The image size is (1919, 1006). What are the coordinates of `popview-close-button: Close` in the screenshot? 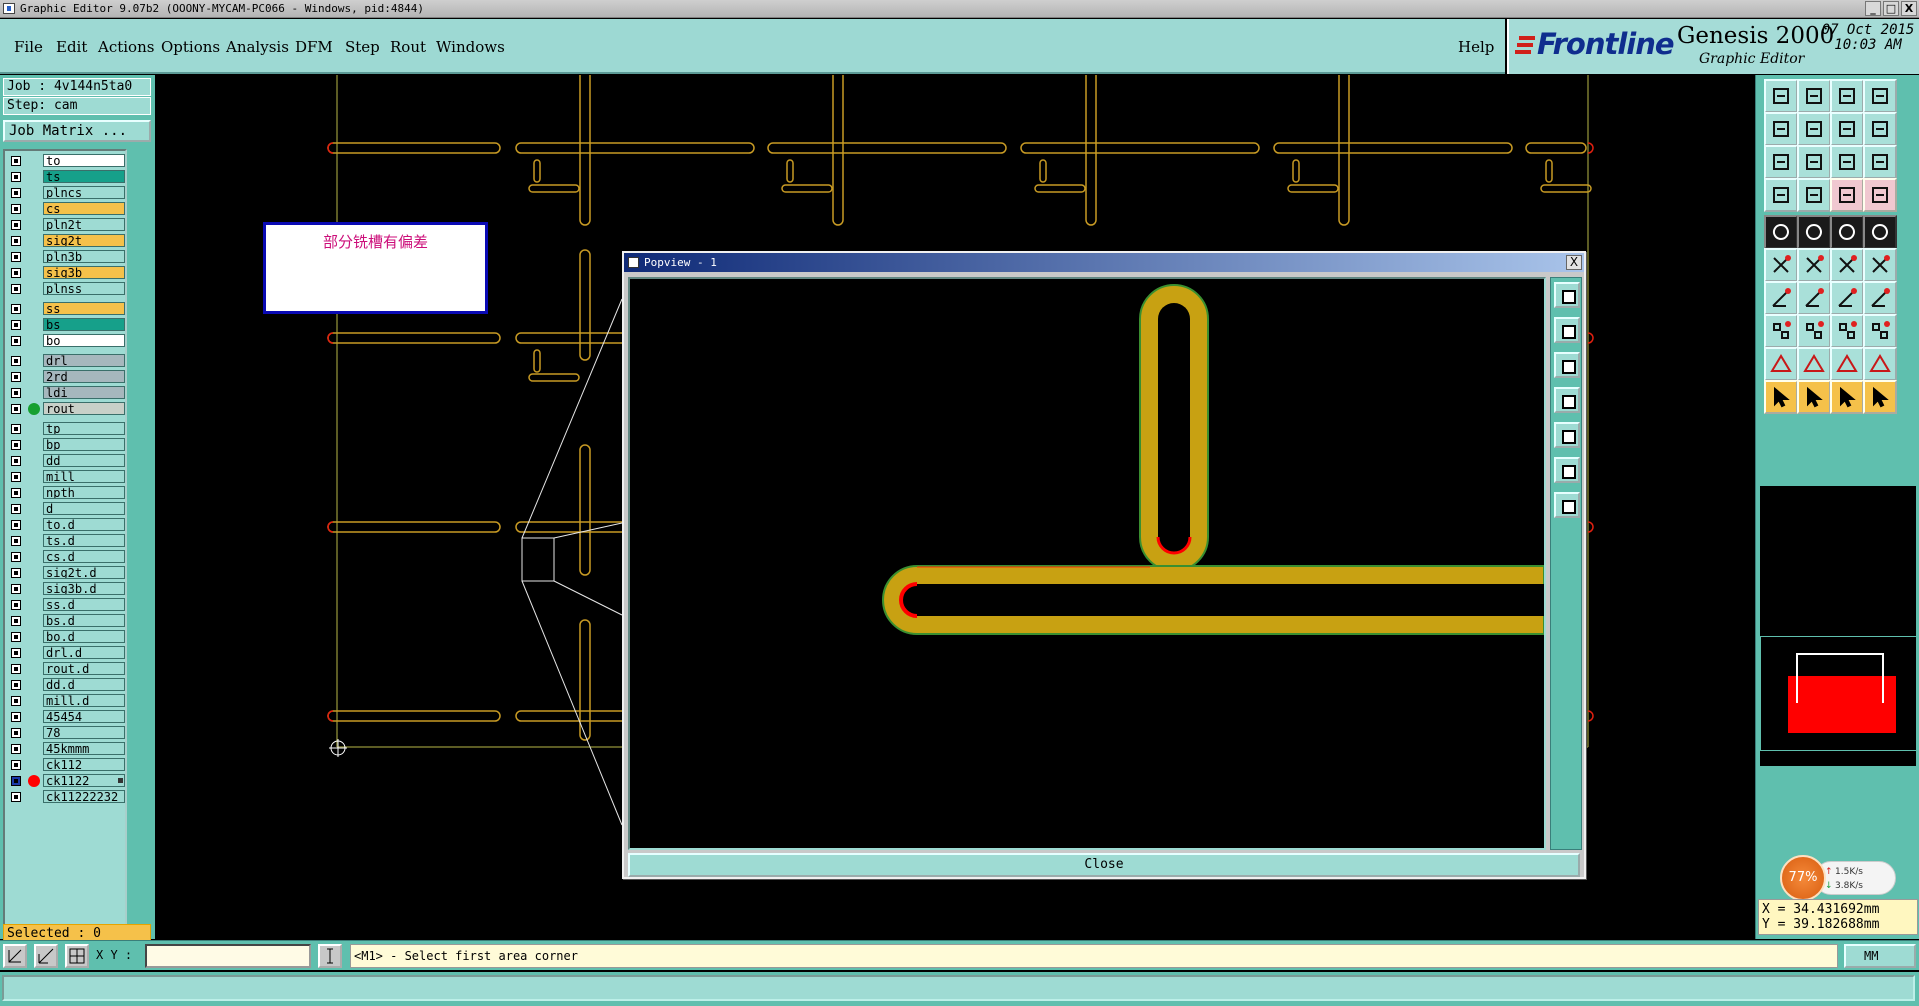 It's located at (1104, 865).